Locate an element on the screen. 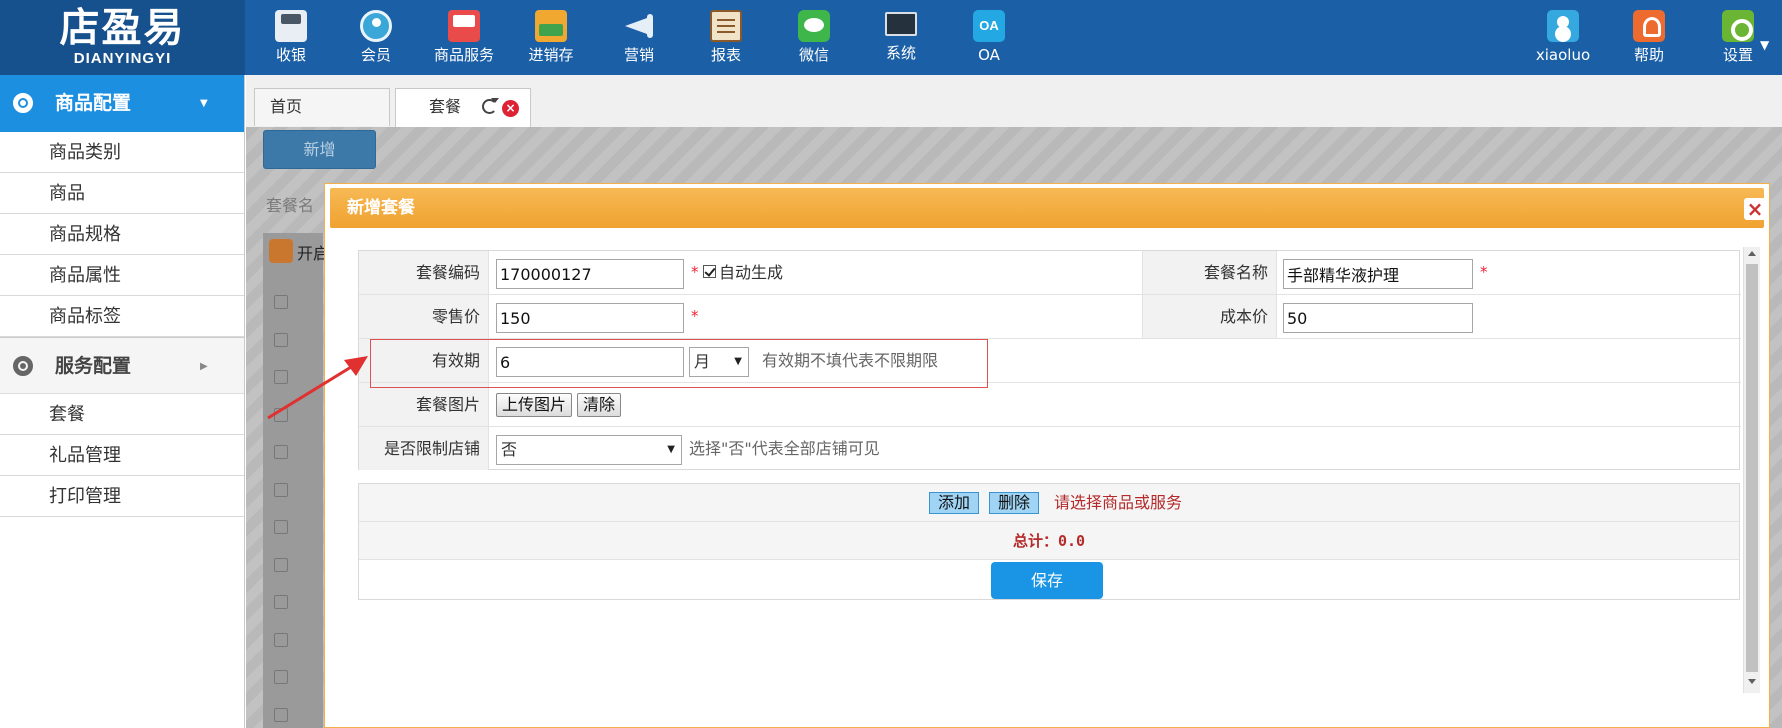 Image resolution: width=1782 pixels, height=728 pixels. settings-gear-icon is located at coordinates (1738, 26).